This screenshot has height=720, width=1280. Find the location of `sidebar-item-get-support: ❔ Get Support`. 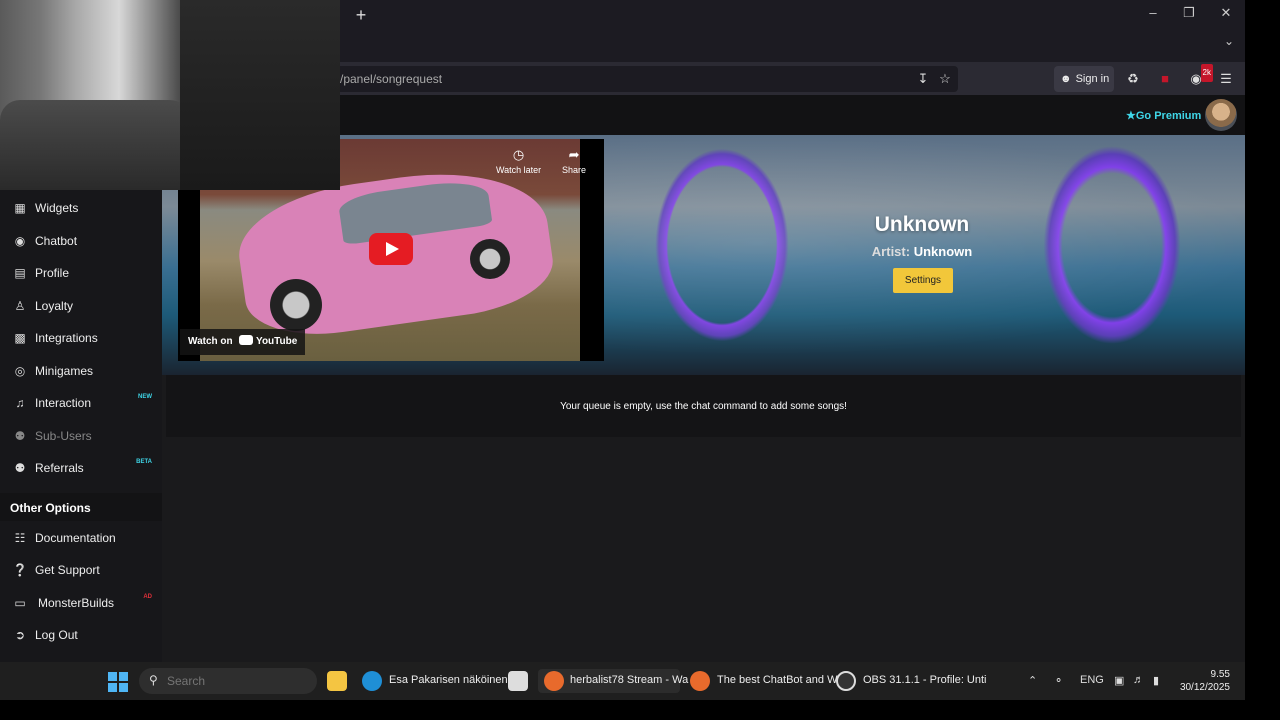

sidebar-item-get-support: ❔ Get Support is located at coordinates (81, 570).